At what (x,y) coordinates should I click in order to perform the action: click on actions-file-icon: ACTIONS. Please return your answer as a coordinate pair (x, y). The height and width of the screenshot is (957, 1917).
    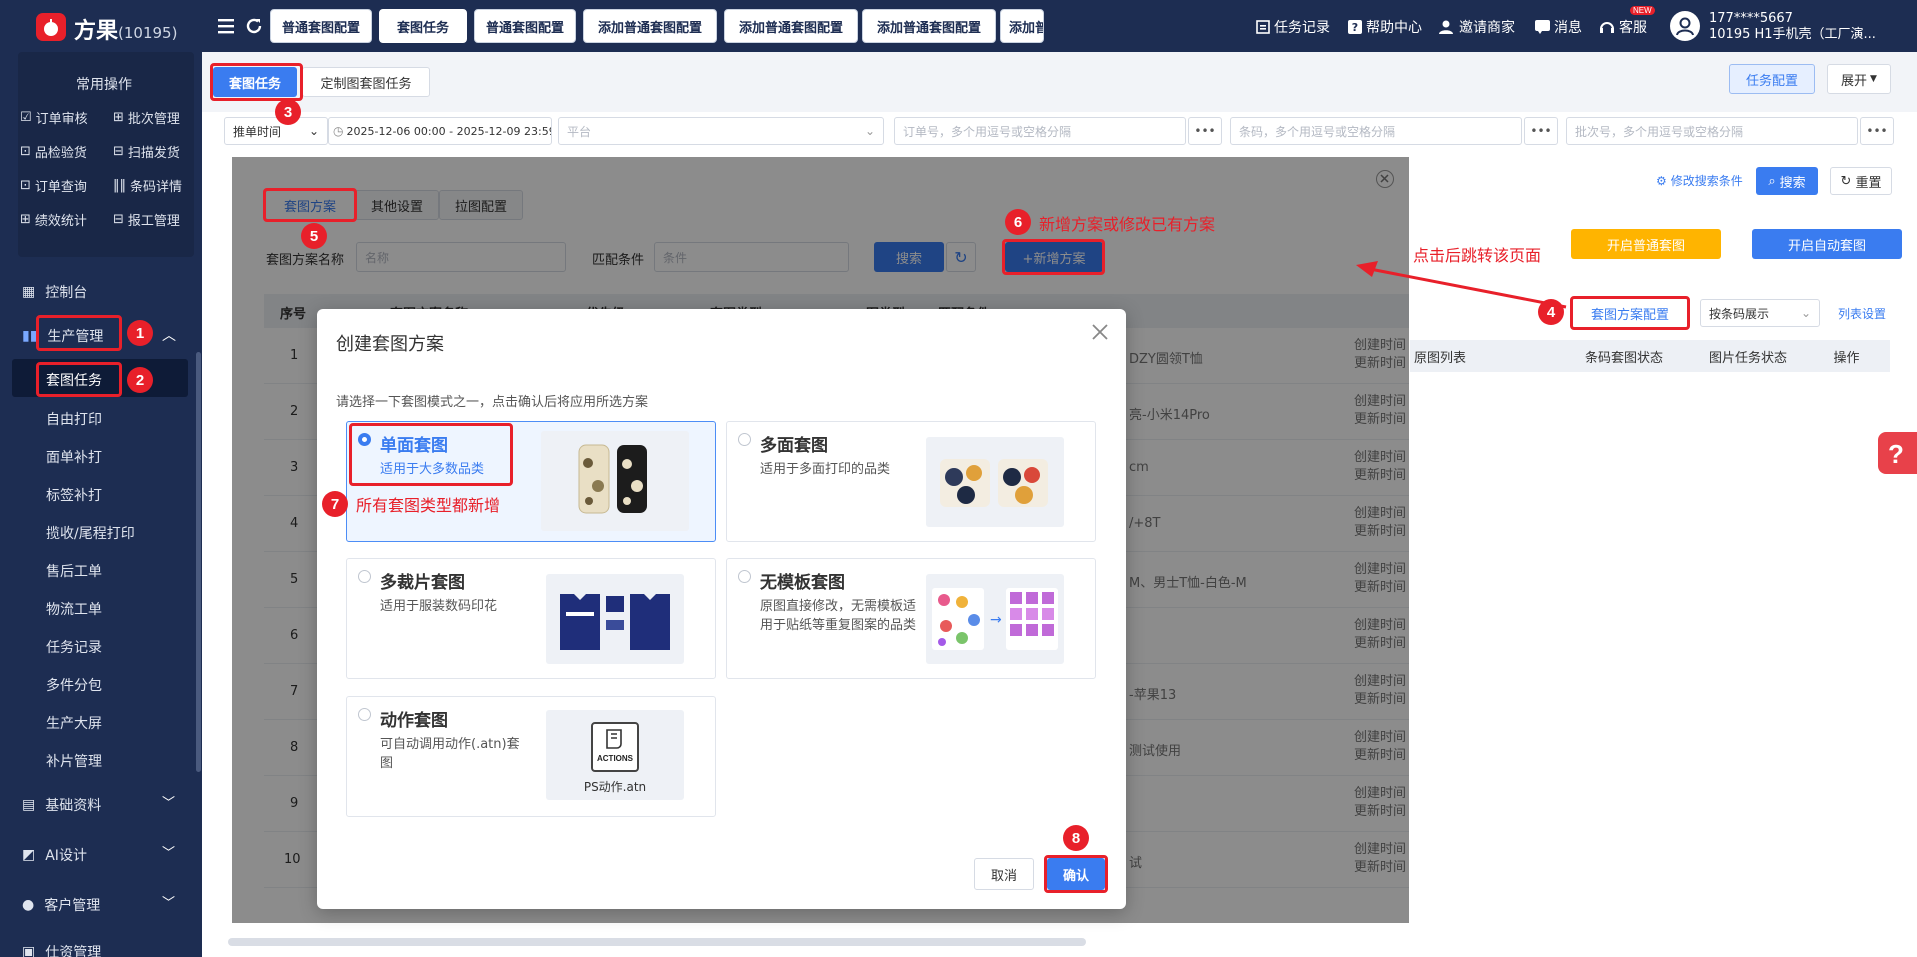
    Looking at the image, I should click on (615, 747).